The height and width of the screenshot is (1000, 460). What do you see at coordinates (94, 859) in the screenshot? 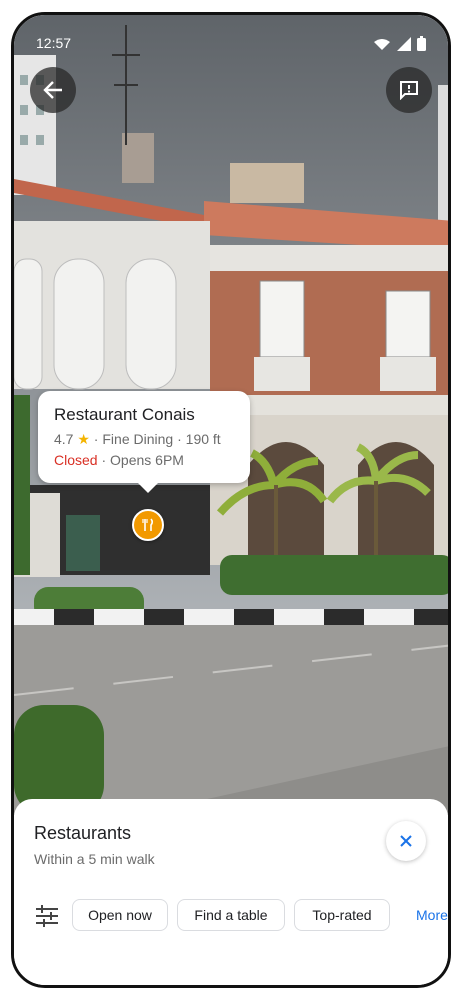
I see `sheet-subtitle: Within a 5 min walk` at bounding box center [94, 859].